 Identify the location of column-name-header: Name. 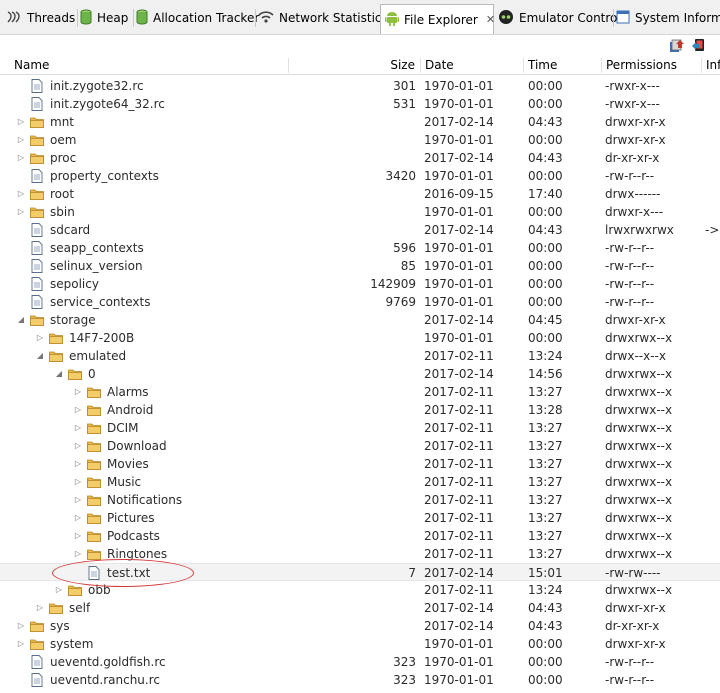
(148, 65).